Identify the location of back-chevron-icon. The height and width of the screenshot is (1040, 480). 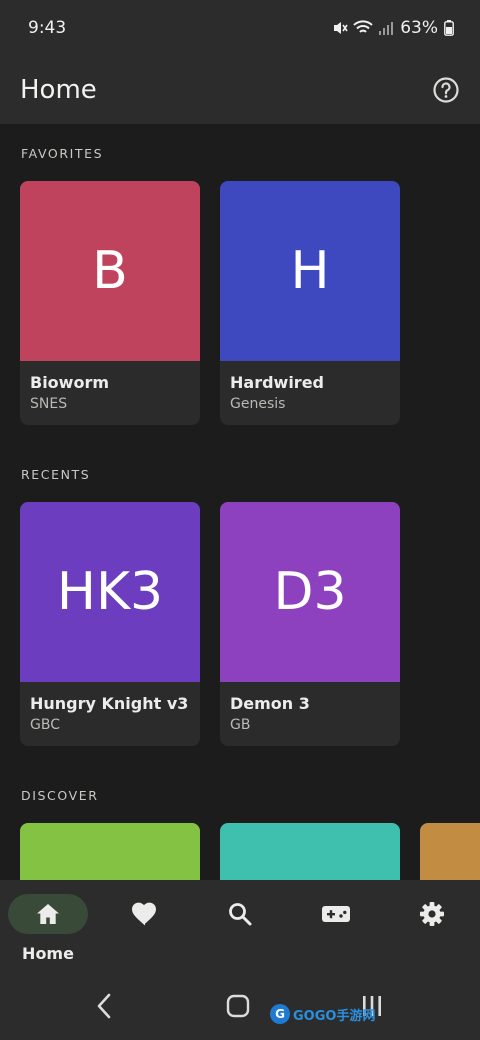
(104, 1006).